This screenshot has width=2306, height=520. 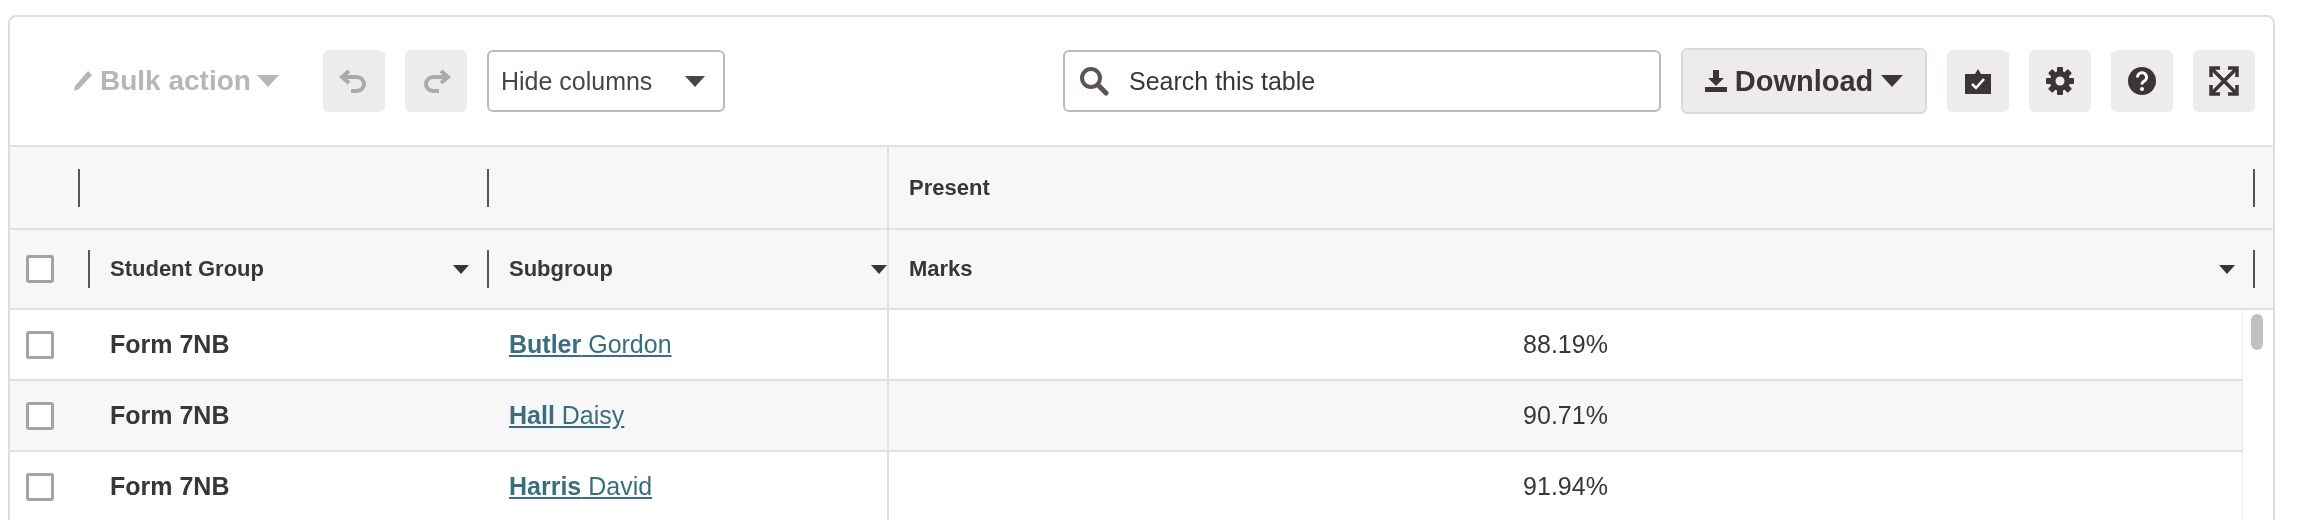 What do you see at coordinates (581, 486) in the screenshot?
I see `student-link: Harris David` at bounding box center [581, 486].